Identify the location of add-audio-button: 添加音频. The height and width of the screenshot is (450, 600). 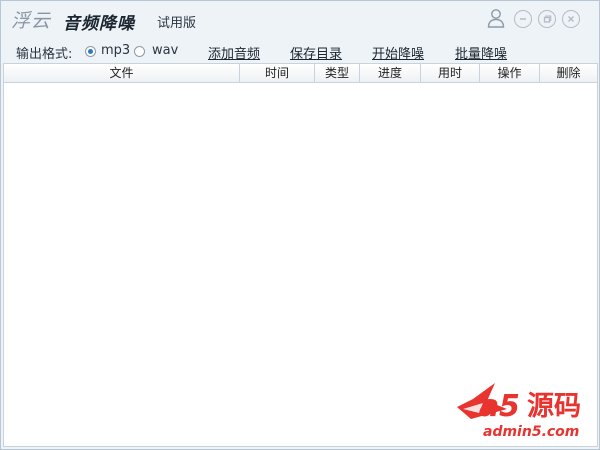
(234, 52).